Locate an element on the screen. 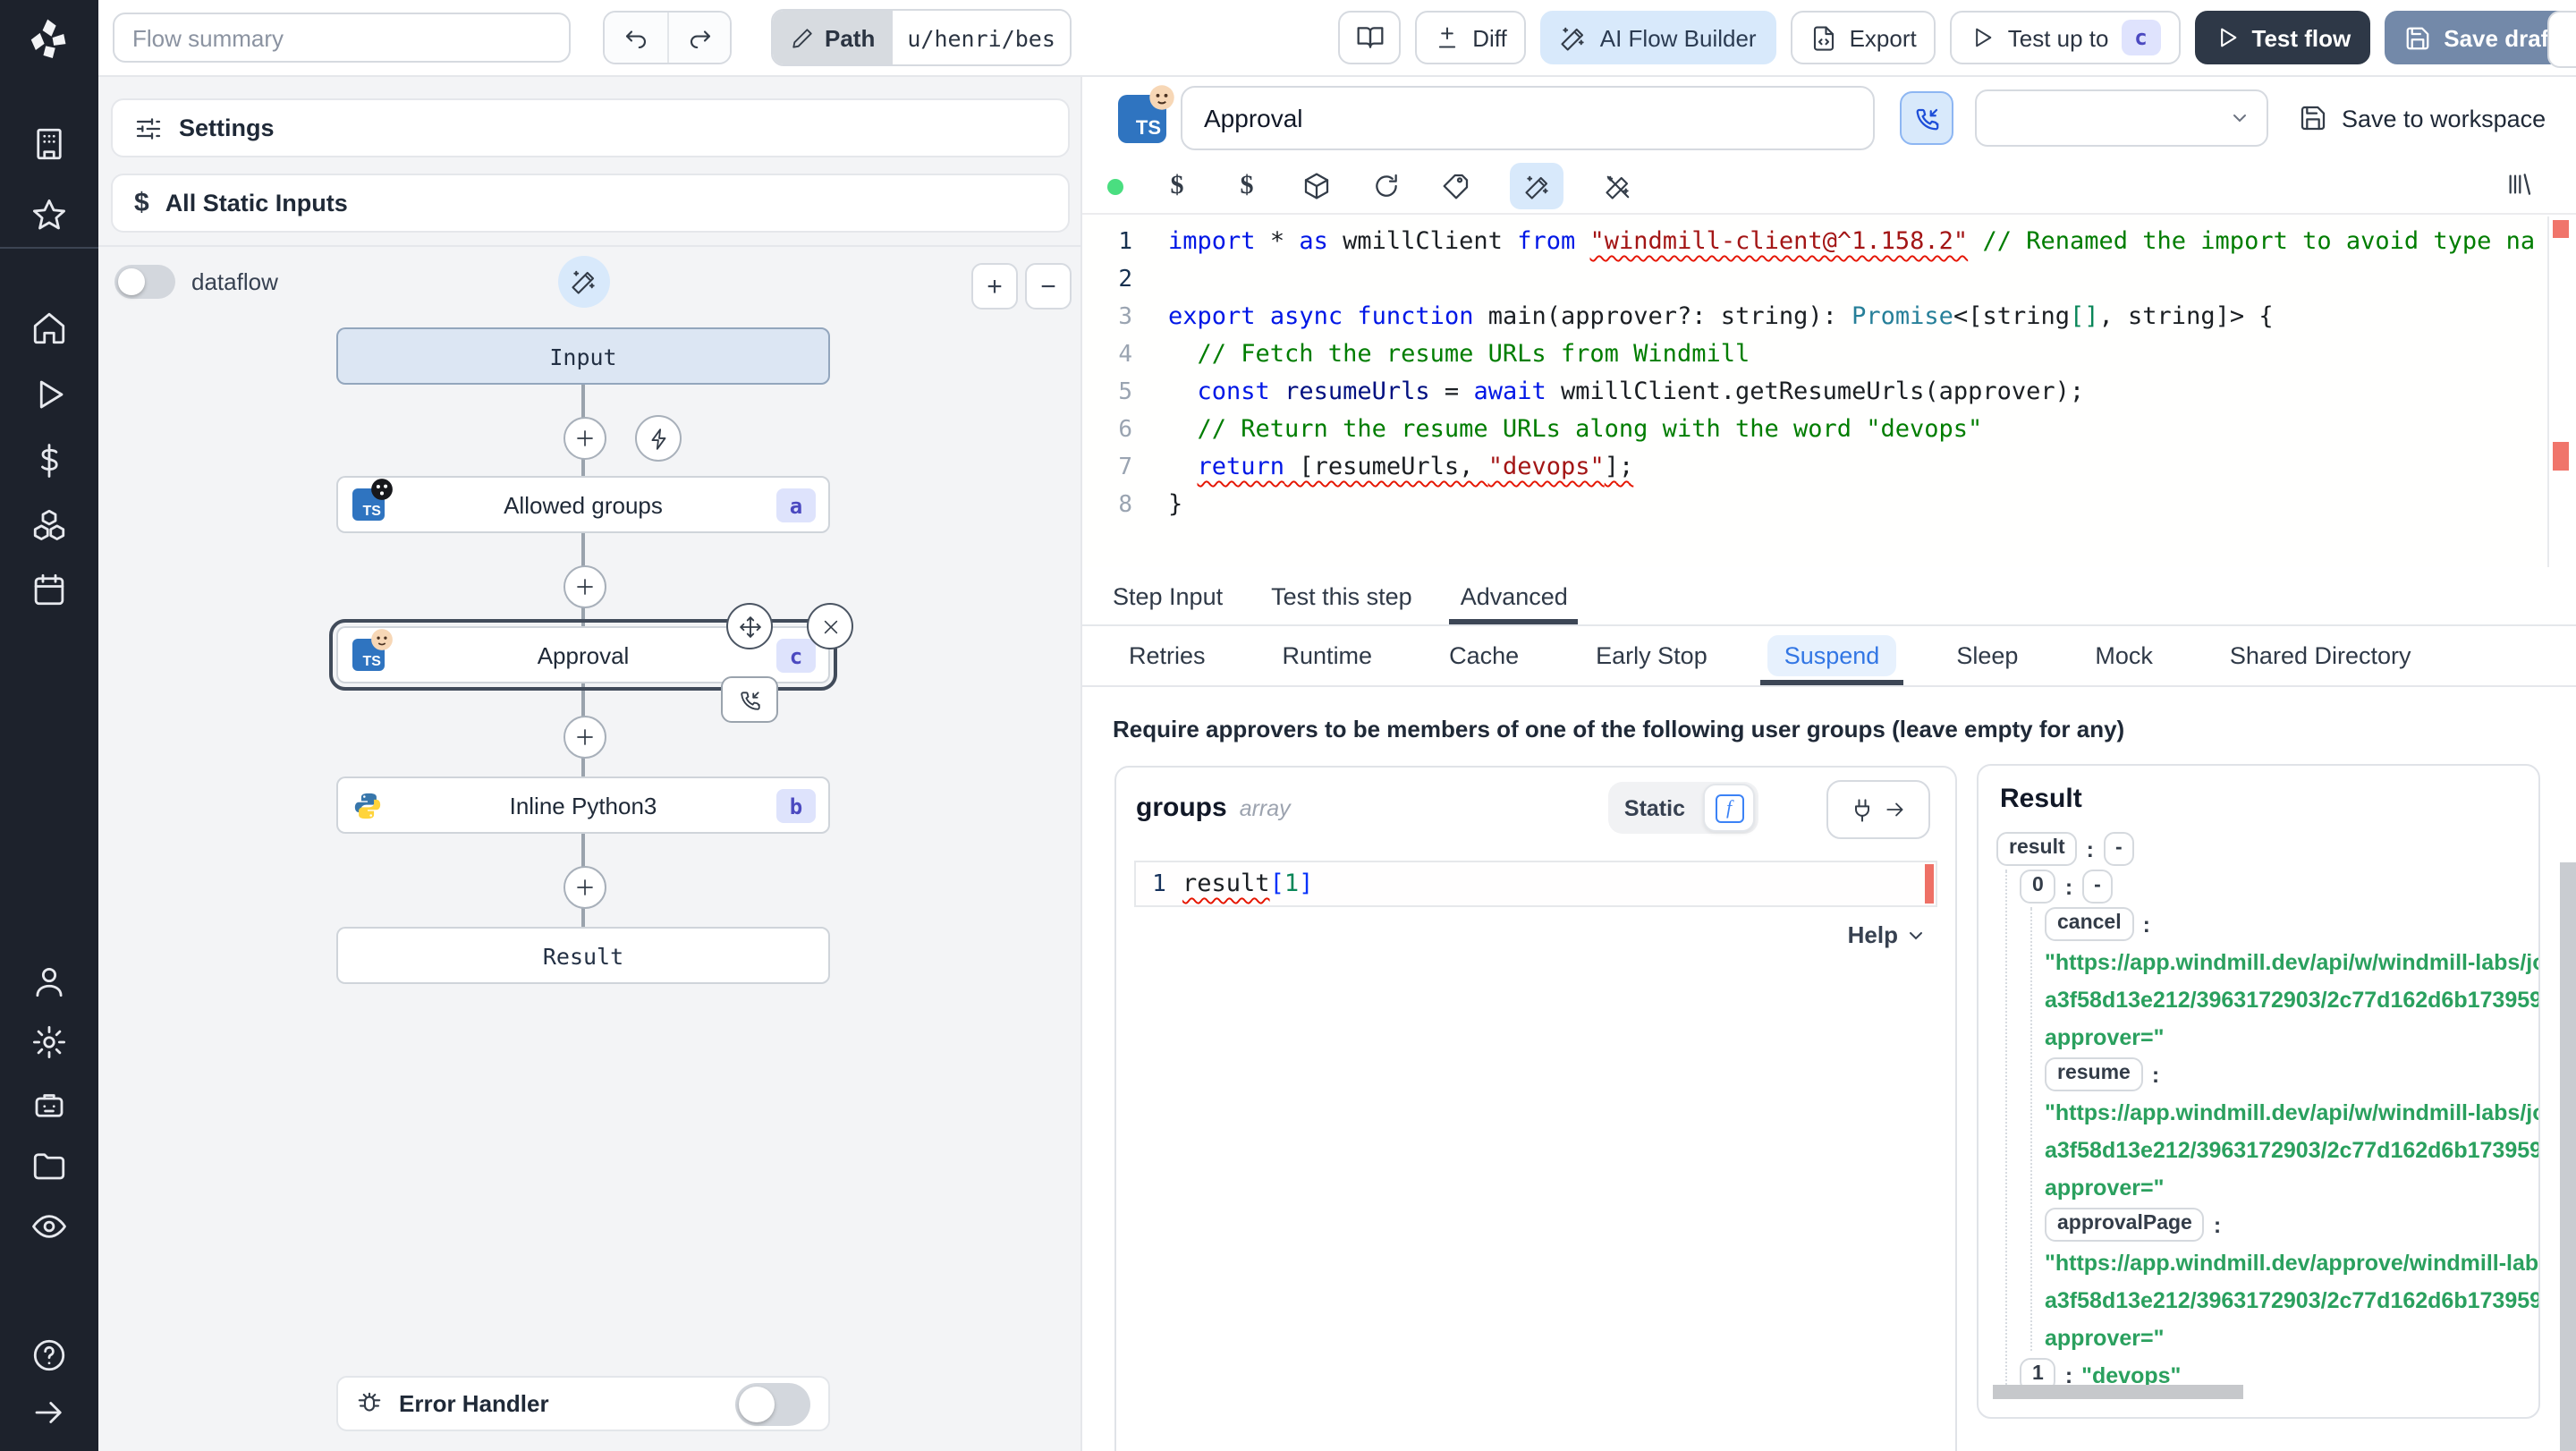 This screenshot has width=2576, height=1451. result-key-pill: cancel is located at coordinates (2089, 924).